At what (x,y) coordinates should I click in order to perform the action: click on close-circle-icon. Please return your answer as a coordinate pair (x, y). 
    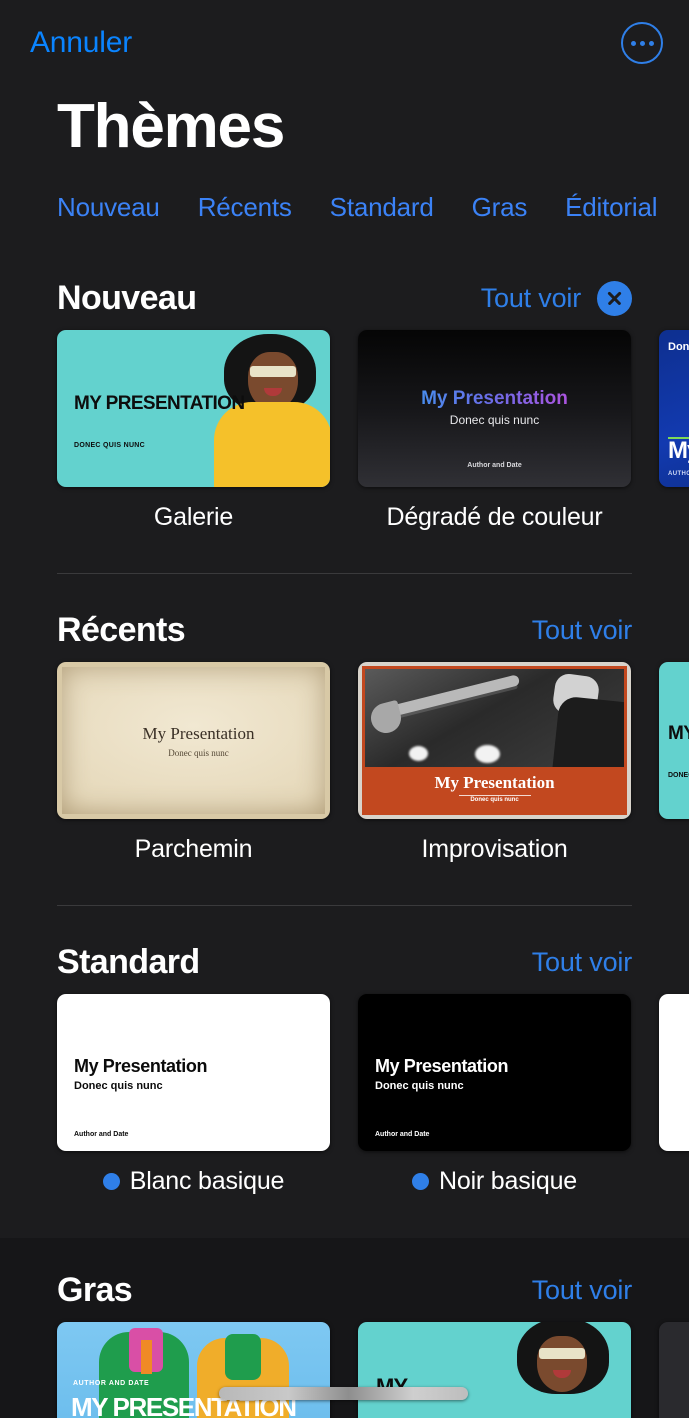
    Looking at the image, I should click on (614, 298).